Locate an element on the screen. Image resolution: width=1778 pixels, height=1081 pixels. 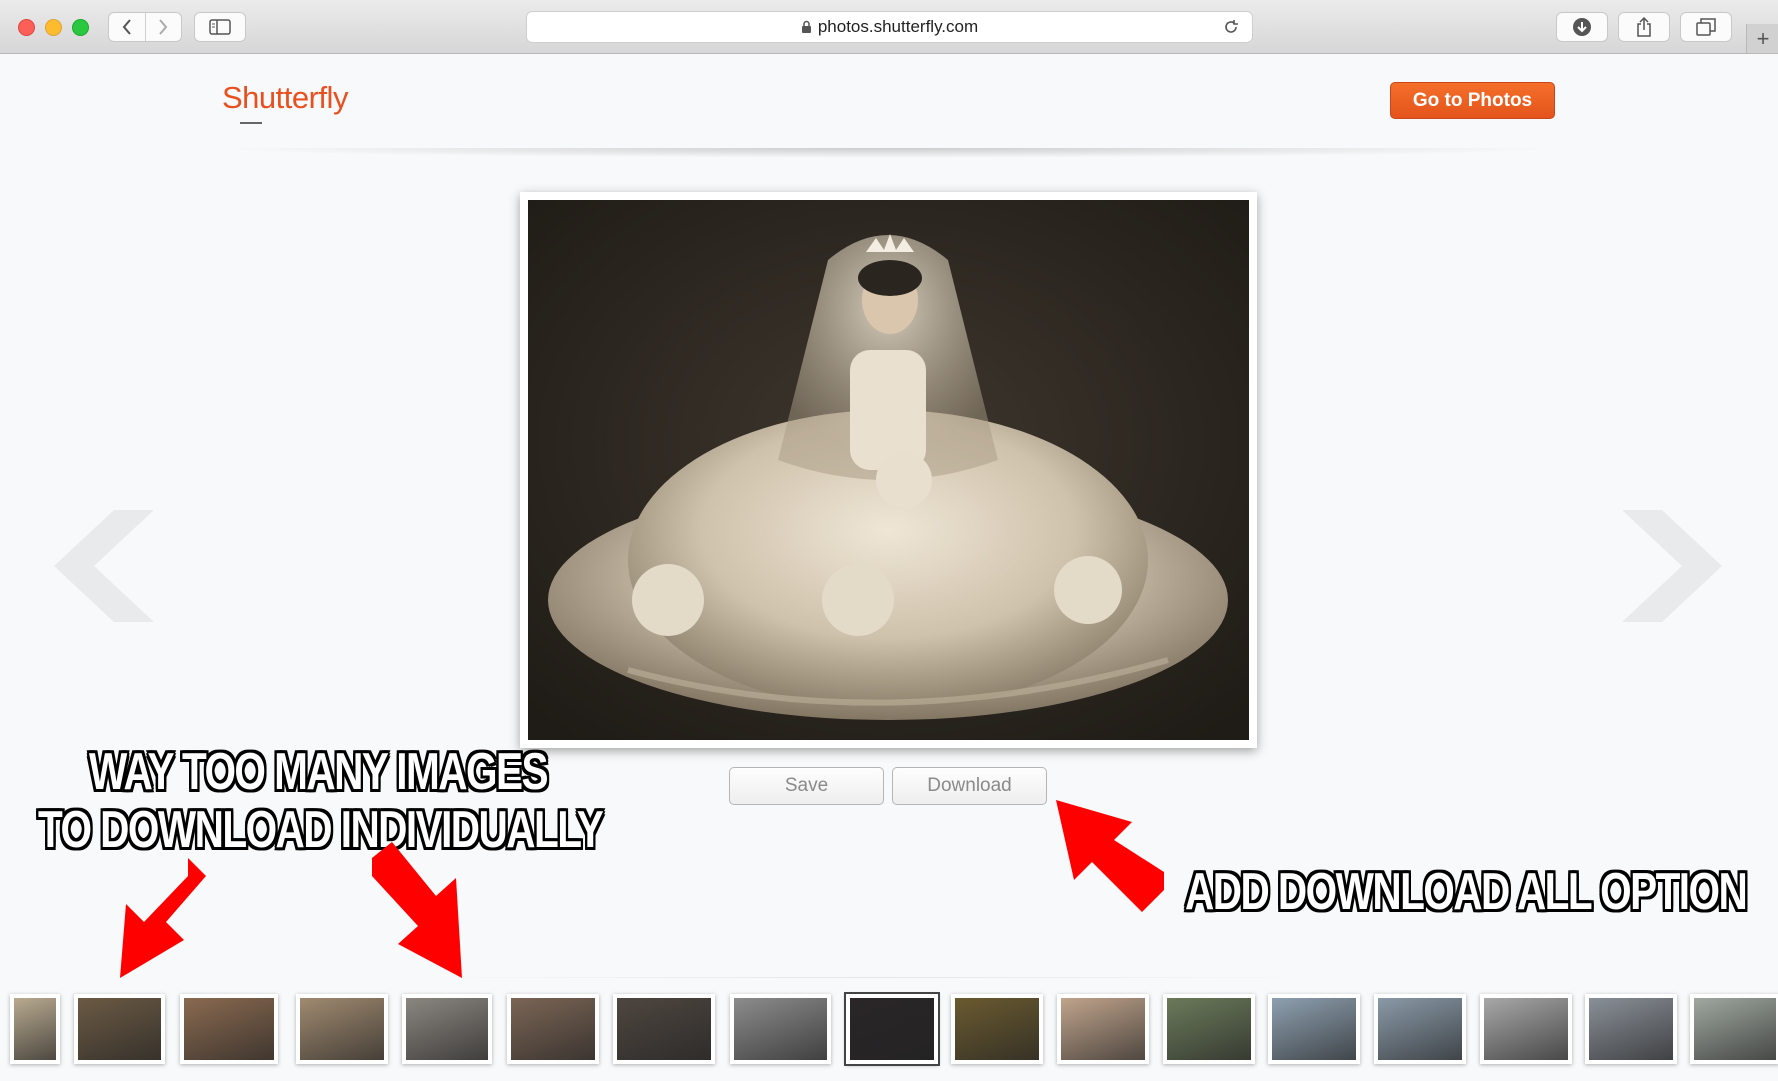
header-shadow is located at coordinates (887, 153).